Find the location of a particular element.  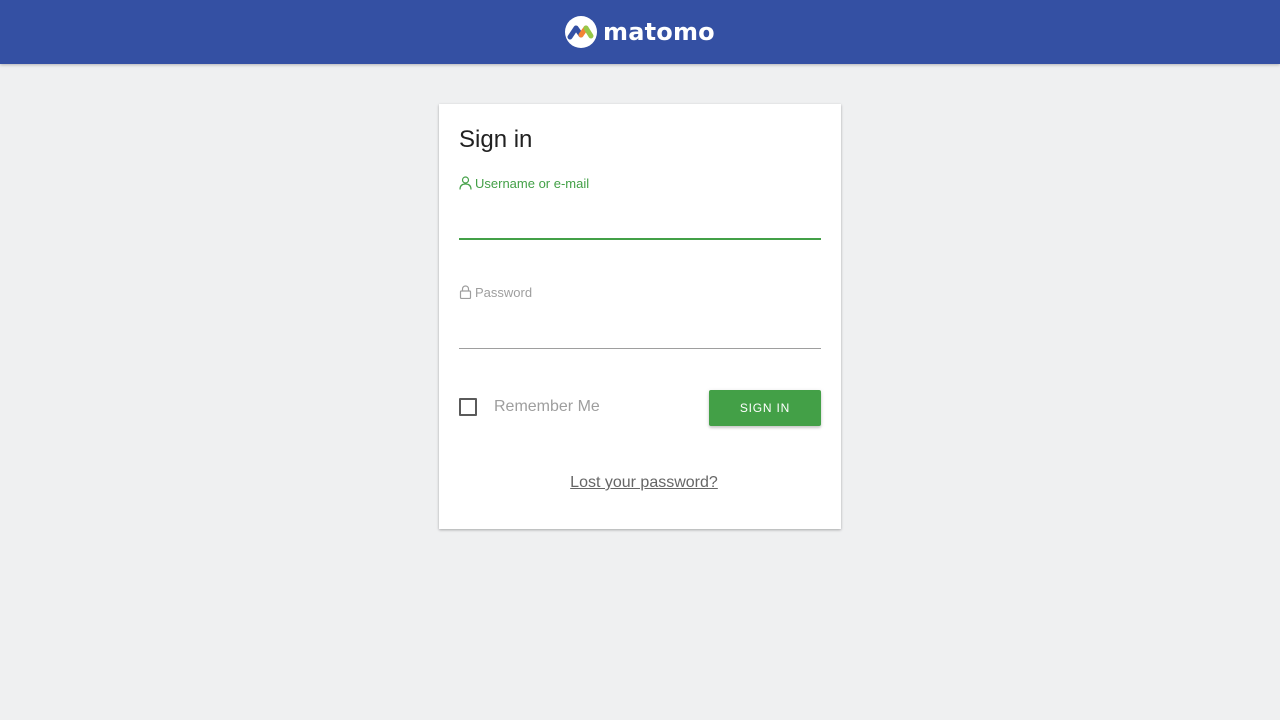

password-label: Password is located at coordinates (640, 292).